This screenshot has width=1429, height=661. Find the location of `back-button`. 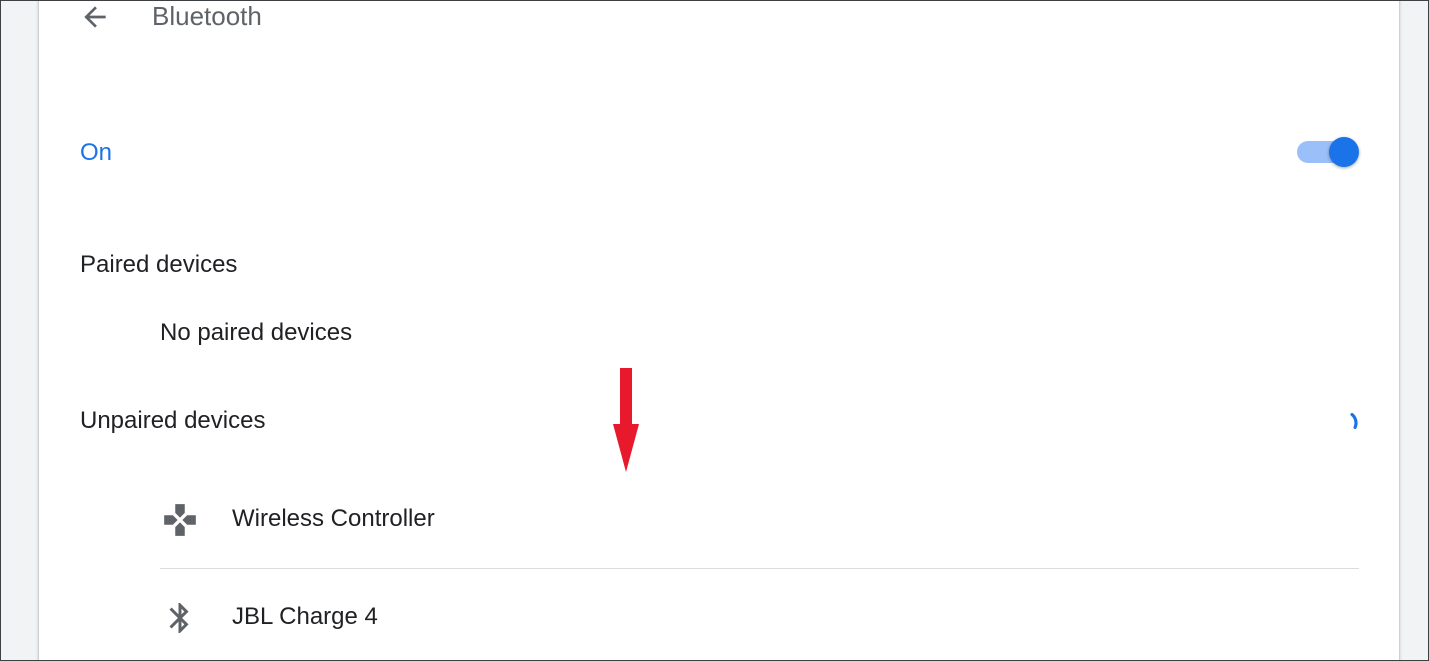

back-button is located at coordinates (95, 18).